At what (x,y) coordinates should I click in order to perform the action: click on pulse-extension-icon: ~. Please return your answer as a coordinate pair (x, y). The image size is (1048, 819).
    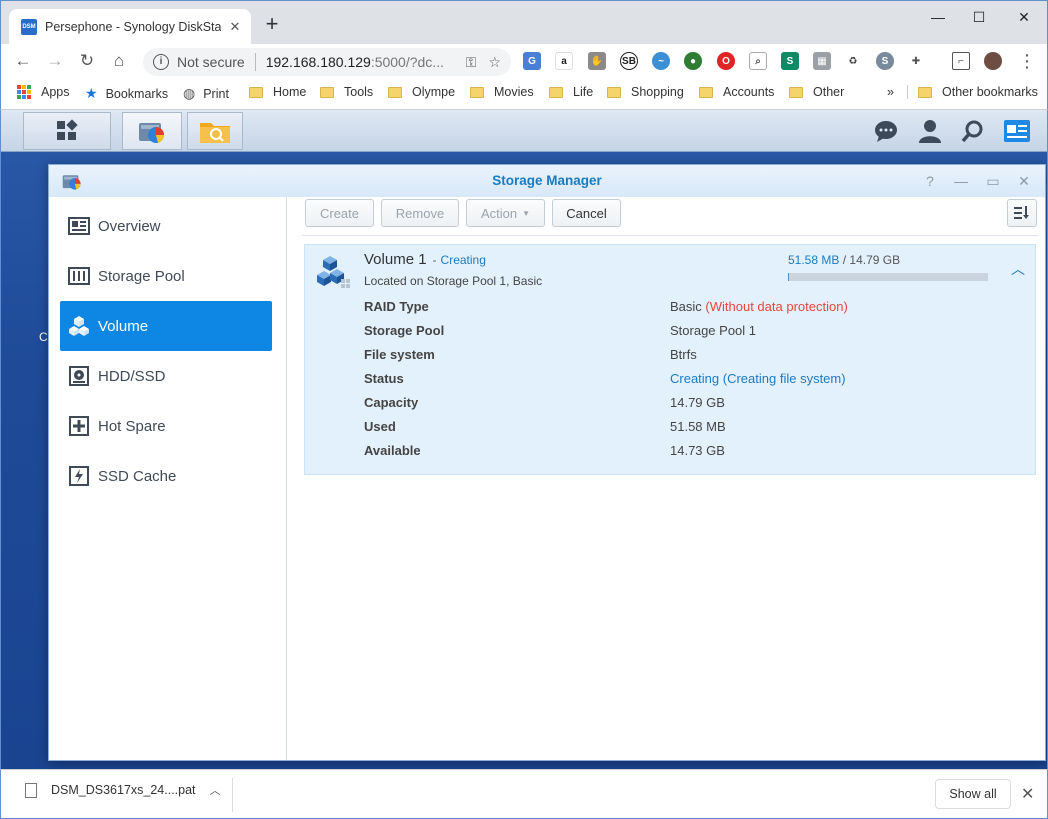
    Looking at the image, I should click on (661, 61).